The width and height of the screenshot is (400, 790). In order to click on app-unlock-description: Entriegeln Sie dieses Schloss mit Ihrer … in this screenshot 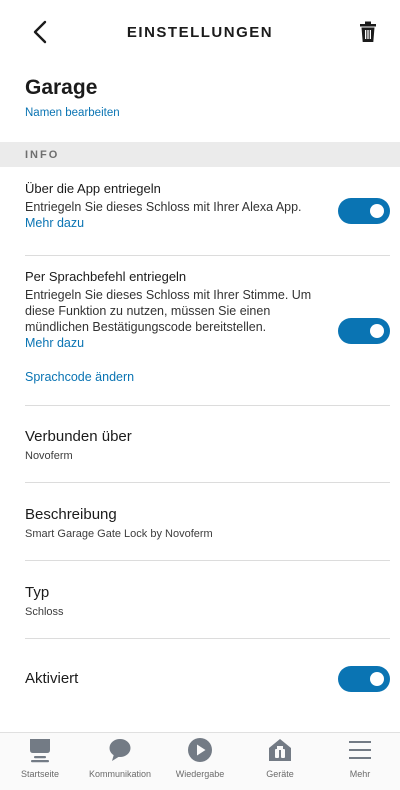, I will do `click(163, 207)`.